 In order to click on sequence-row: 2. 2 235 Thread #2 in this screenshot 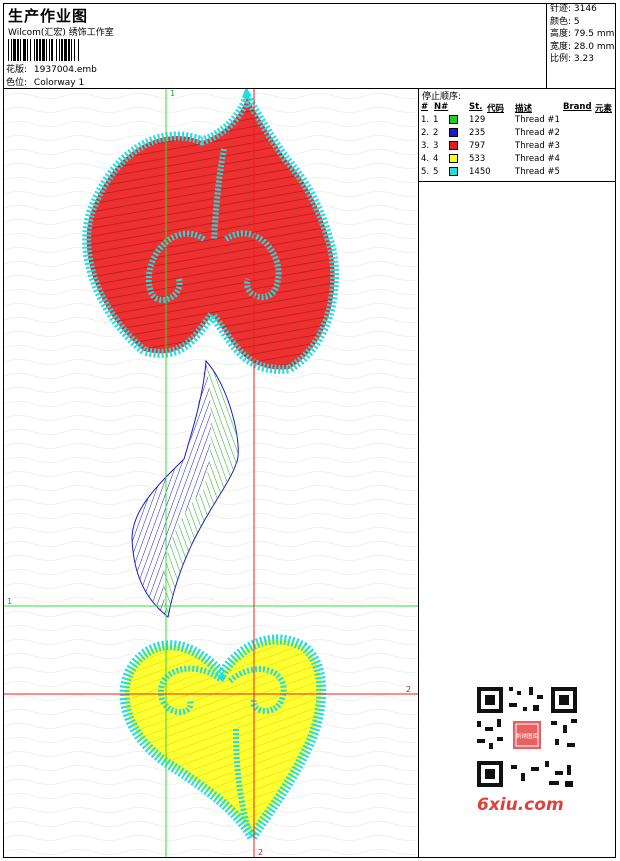, I will do `click(490, 133)`.